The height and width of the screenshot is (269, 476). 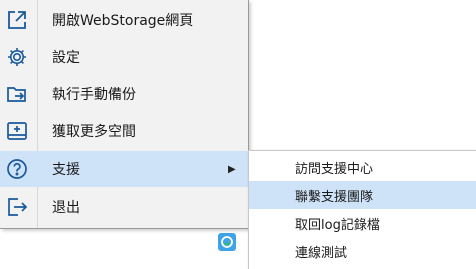 What do you see at coordinates (66, 58) in the screenshot?
I see `menu-item-label: 設定` at bounding box center [66, 58].